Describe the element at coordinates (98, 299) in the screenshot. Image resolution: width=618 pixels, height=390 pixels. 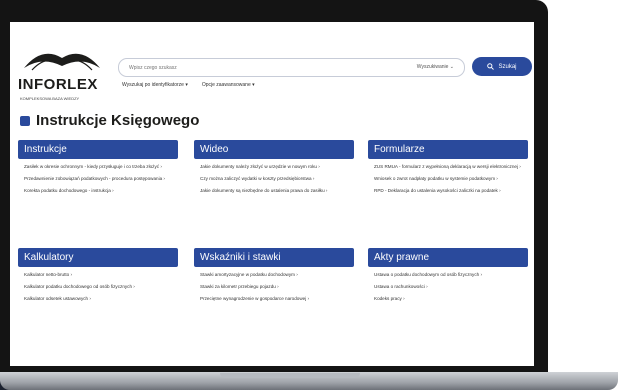
I see `card-link: Kalkulator odsetek ustawowych ›` at that location.